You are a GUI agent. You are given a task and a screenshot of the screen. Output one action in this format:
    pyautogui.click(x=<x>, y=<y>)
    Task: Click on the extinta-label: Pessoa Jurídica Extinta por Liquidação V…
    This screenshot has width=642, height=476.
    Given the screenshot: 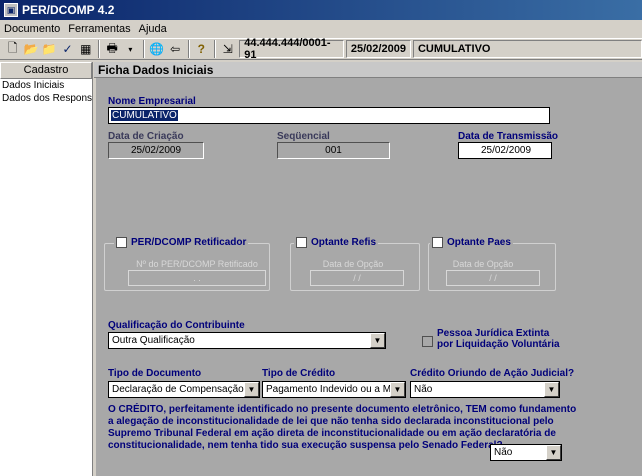 What is the action you would take?
    pyautogui.click(x=498, y=339)
    